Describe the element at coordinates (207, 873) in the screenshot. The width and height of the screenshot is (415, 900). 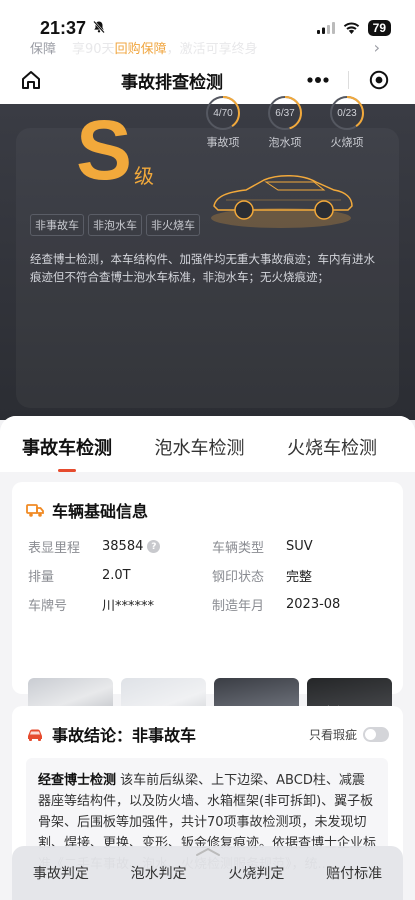
I see `bottom-nav-bar: 事故判定 泡水判定 火烧判定 赔付标准` at that location.